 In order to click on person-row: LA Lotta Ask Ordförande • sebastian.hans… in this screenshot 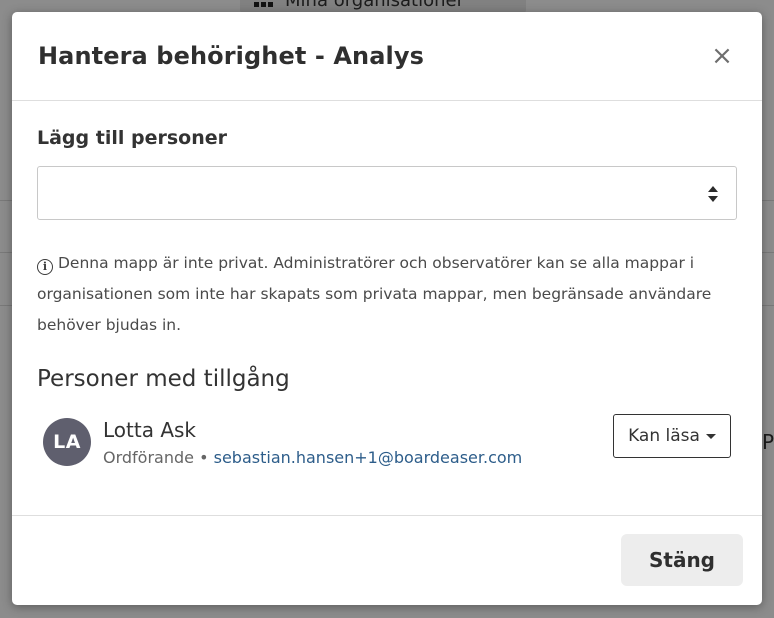, I will do `click(387, 442)`.